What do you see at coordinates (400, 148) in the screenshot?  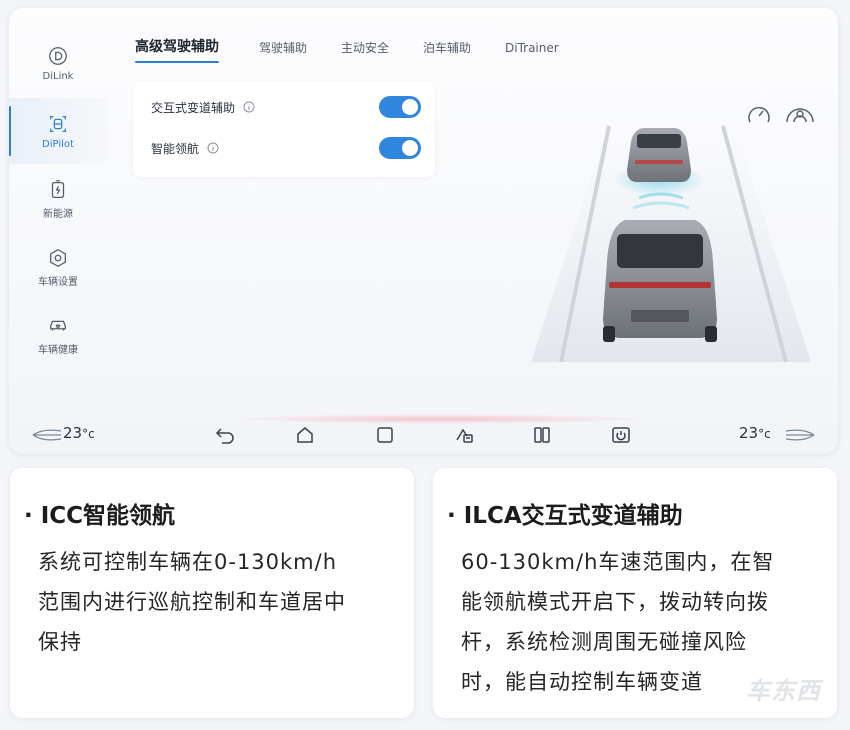 I see `navigation-toggle` at bounding box center [400, 148].